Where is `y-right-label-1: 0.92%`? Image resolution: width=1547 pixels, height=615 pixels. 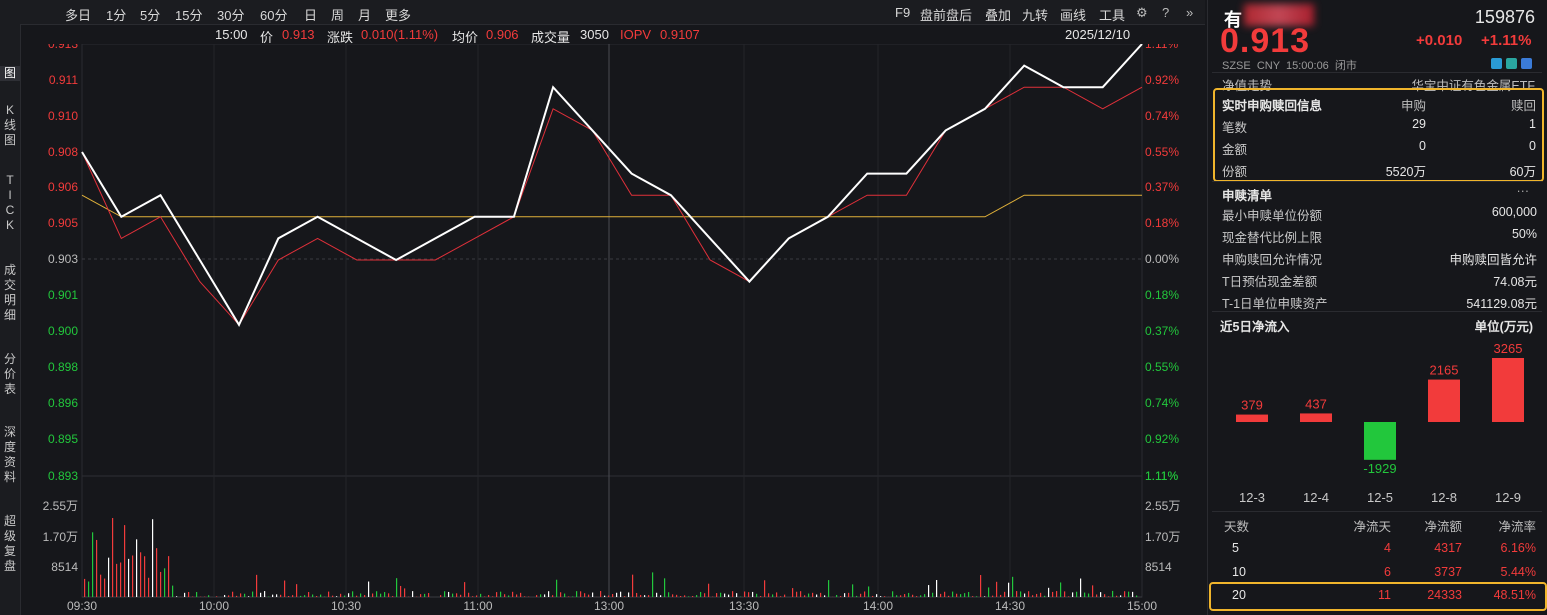 y-right-label-1: 0.92% is located at coordinates (1162, 80).